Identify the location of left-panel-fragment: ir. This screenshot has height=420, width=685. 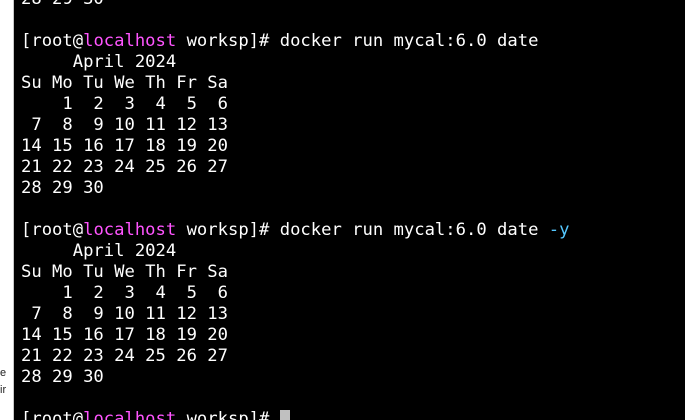
(3, 390).